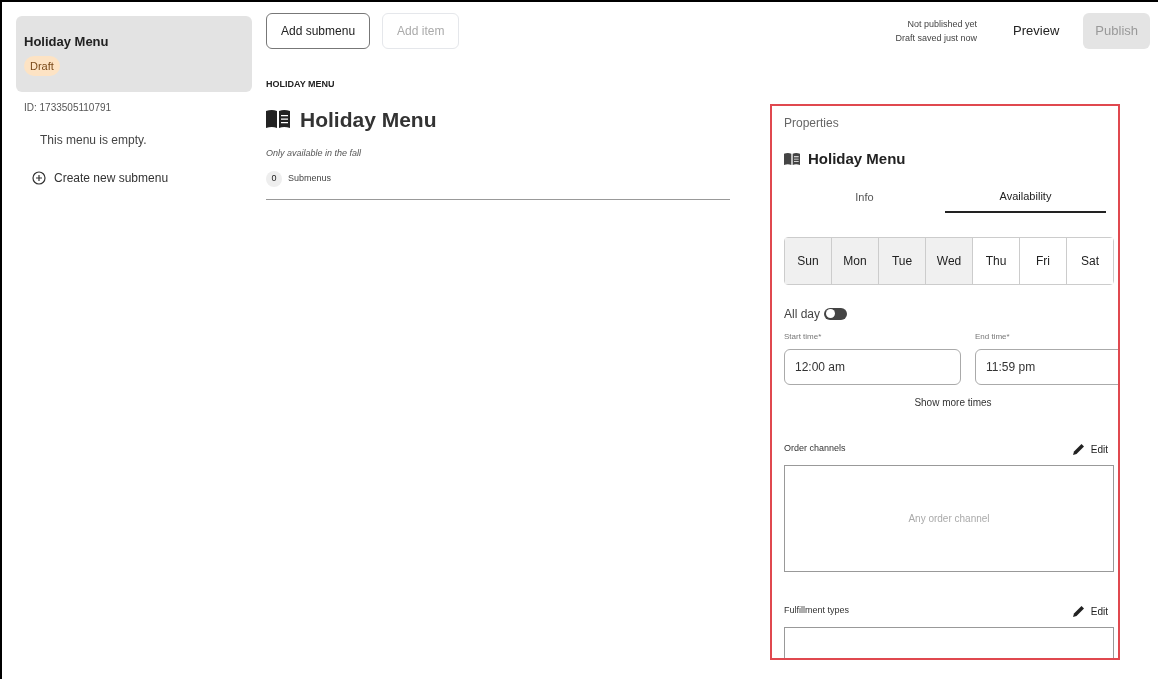  Describe the element at coordinates (368, 119) in the screenshot. I see `page-title: Holiday Menu` at that location.